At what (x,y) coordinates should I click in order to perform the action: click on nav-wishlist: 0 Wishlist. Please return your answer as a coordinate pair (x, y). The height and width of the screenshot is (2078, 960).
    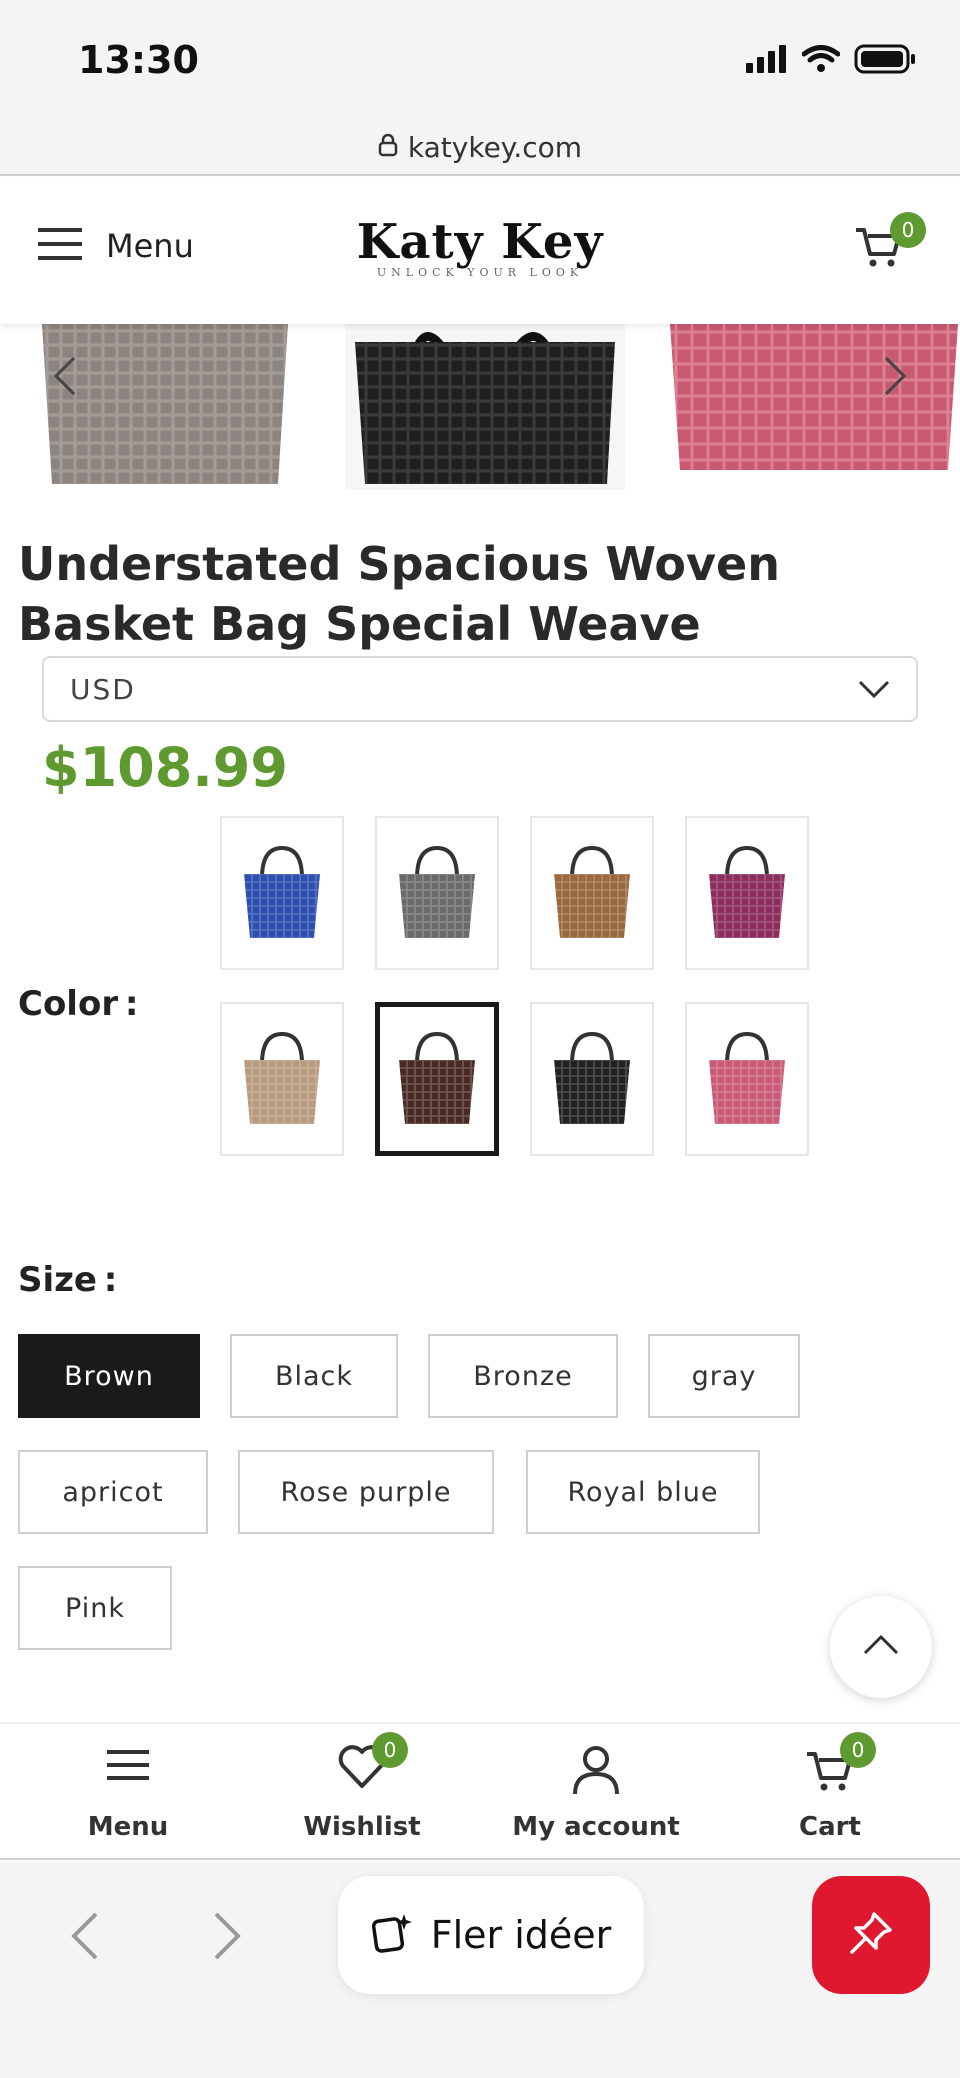
    Looking at the image, I should click on (362, 1787).